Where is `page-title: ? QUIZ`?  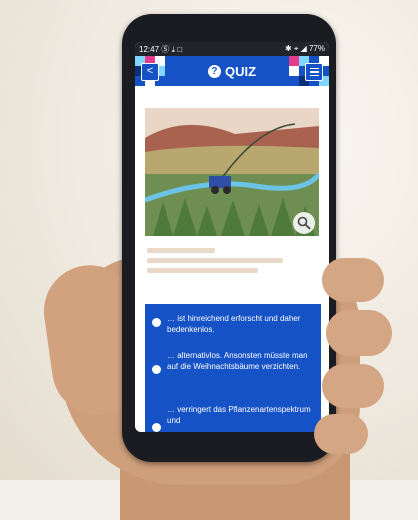
page-title: ? QUIZ is located at coordinates (232, 71).